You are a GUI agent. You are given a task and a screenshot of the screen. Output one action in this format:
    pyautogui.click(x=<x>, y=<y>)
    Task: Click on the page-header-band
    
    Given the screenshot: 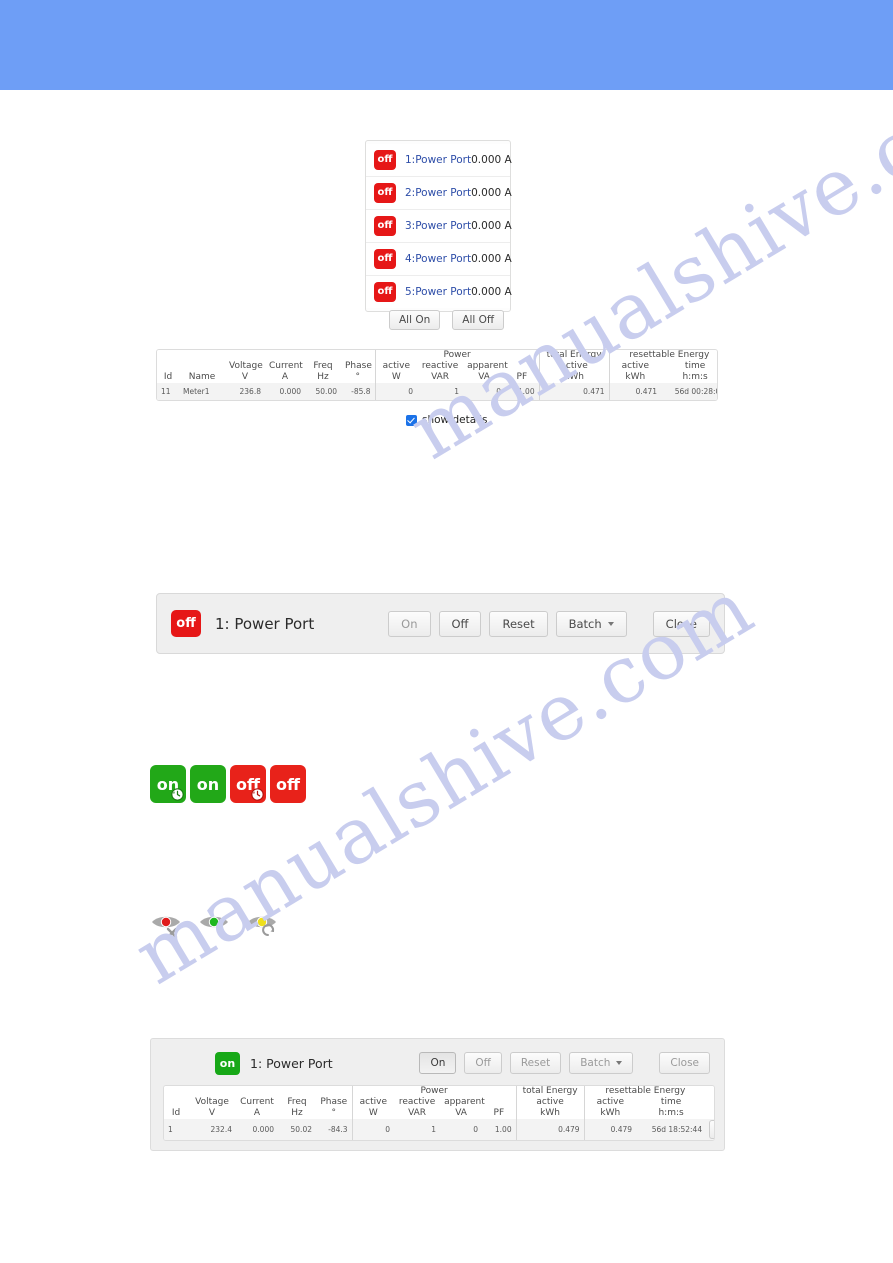 What is the action you would take?
    pyautogui.click(x=446, y=45)
    